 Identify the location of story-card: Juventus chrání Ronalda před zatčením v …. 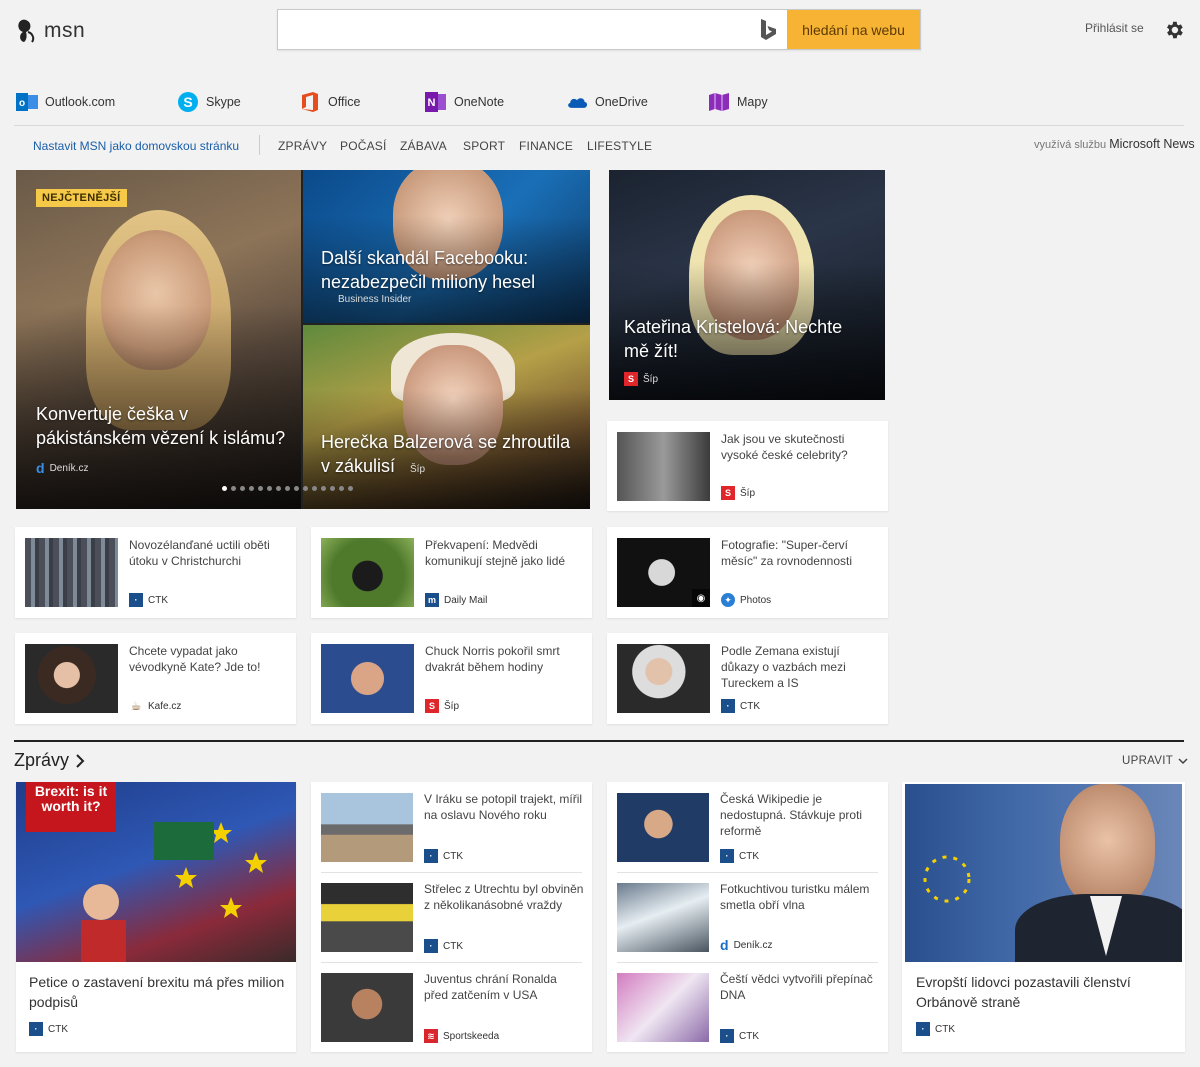
(452, 1007).